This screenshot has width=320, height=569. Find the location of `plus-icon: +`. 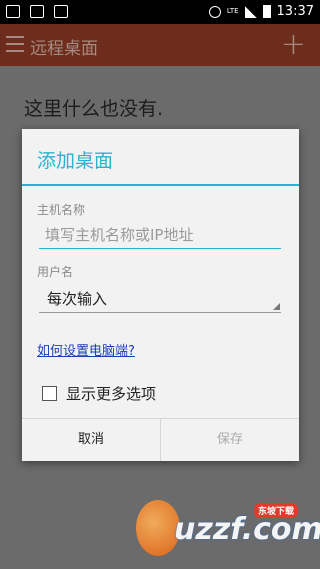

plus-icon: + is located at coordinates (293, 45).